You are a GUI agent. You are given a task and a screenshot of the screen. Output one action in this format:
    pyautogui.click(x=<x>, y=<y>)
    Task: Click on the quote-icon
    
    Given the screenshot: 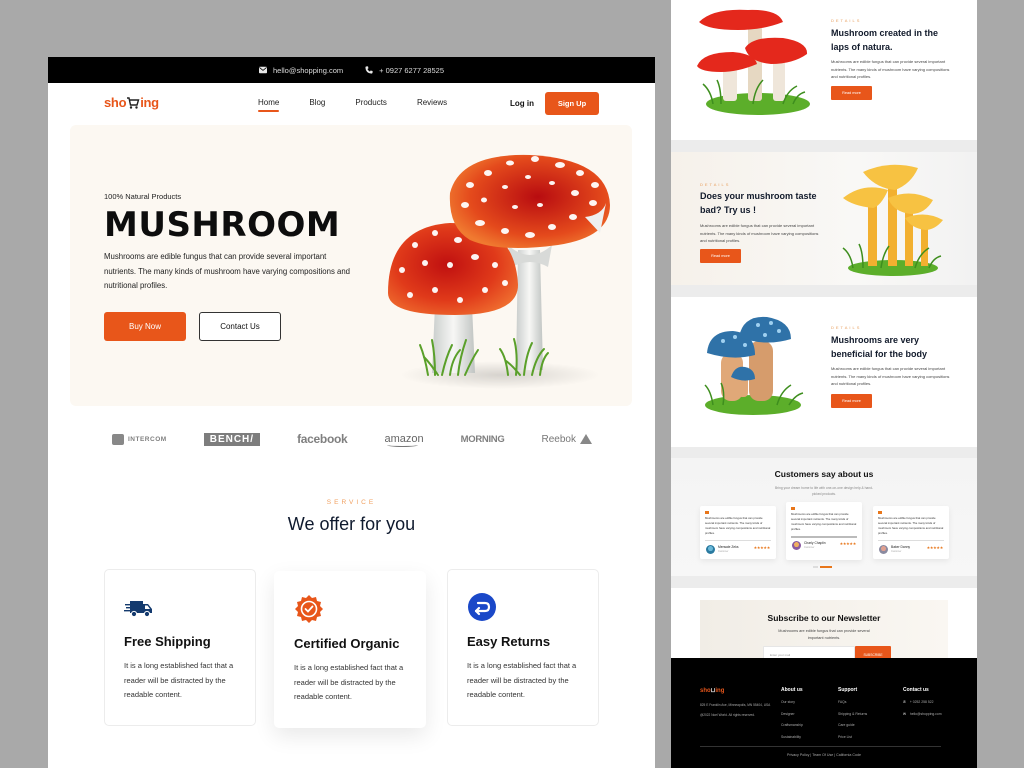 What is the action you would take?
    pyautogui.click(x=793, y=508)
    